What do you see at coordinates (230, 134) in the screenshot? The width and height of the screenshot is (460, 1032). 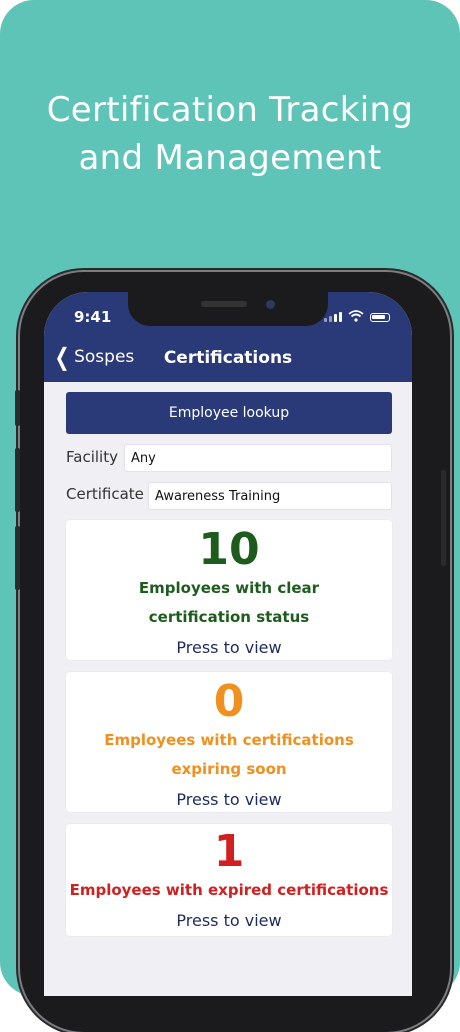 I see `page-headline: Certification Tracking and Management` at bounding box center [230, 134].